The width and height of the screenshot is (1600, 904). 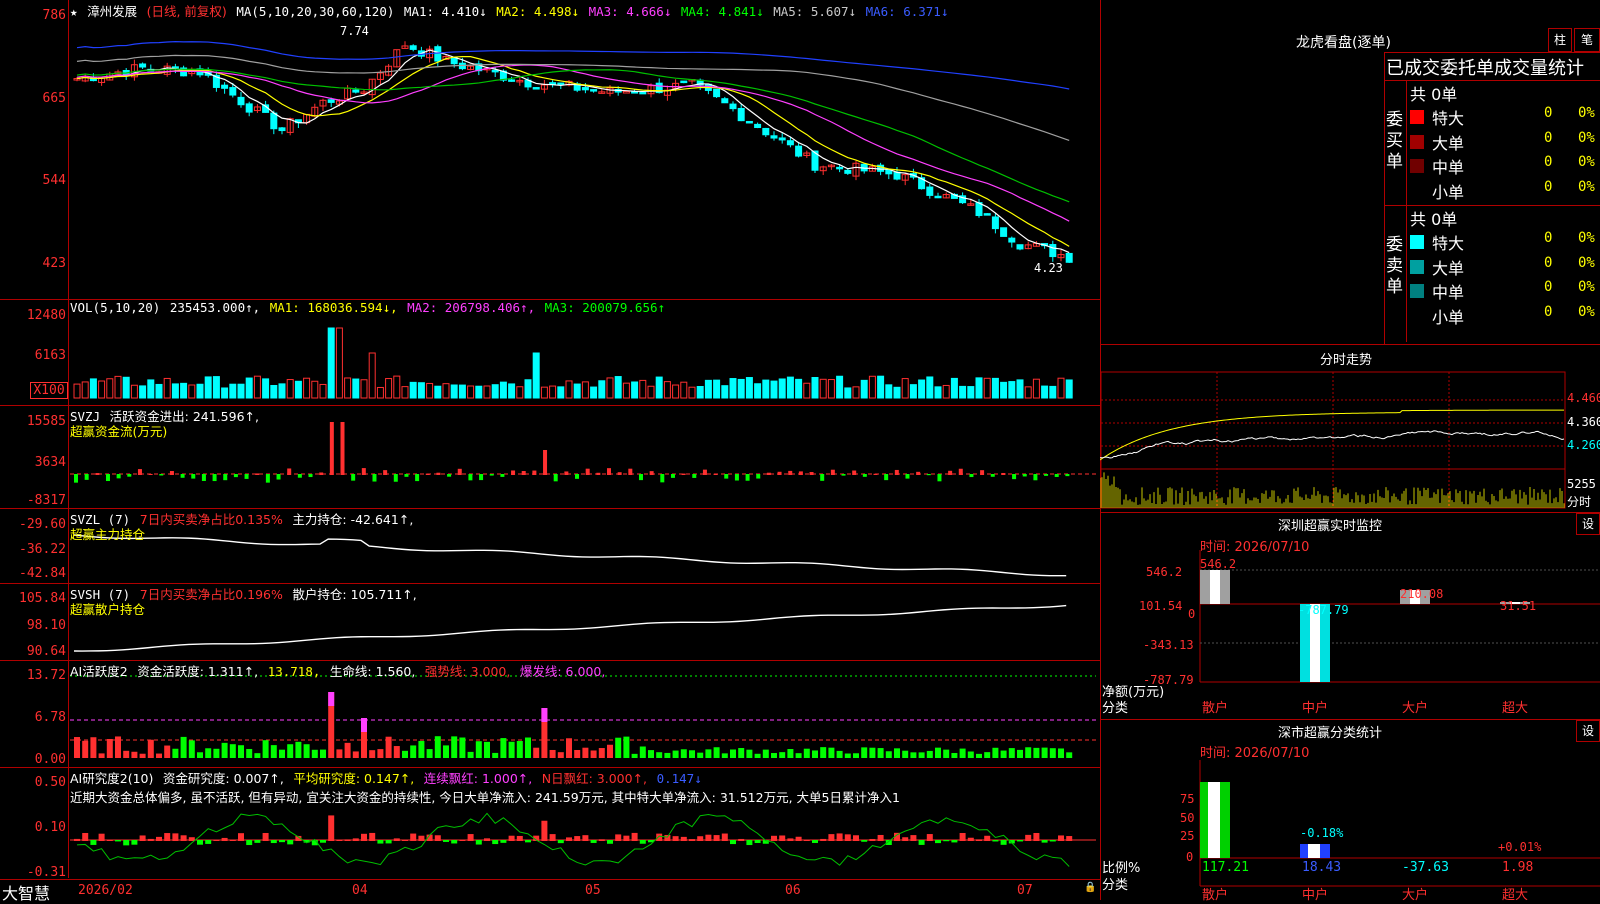 What do you see at coordinates (1214, 820) in the screenshot?
I see `class-bar-highlight` at bounding box center [1214, 820].